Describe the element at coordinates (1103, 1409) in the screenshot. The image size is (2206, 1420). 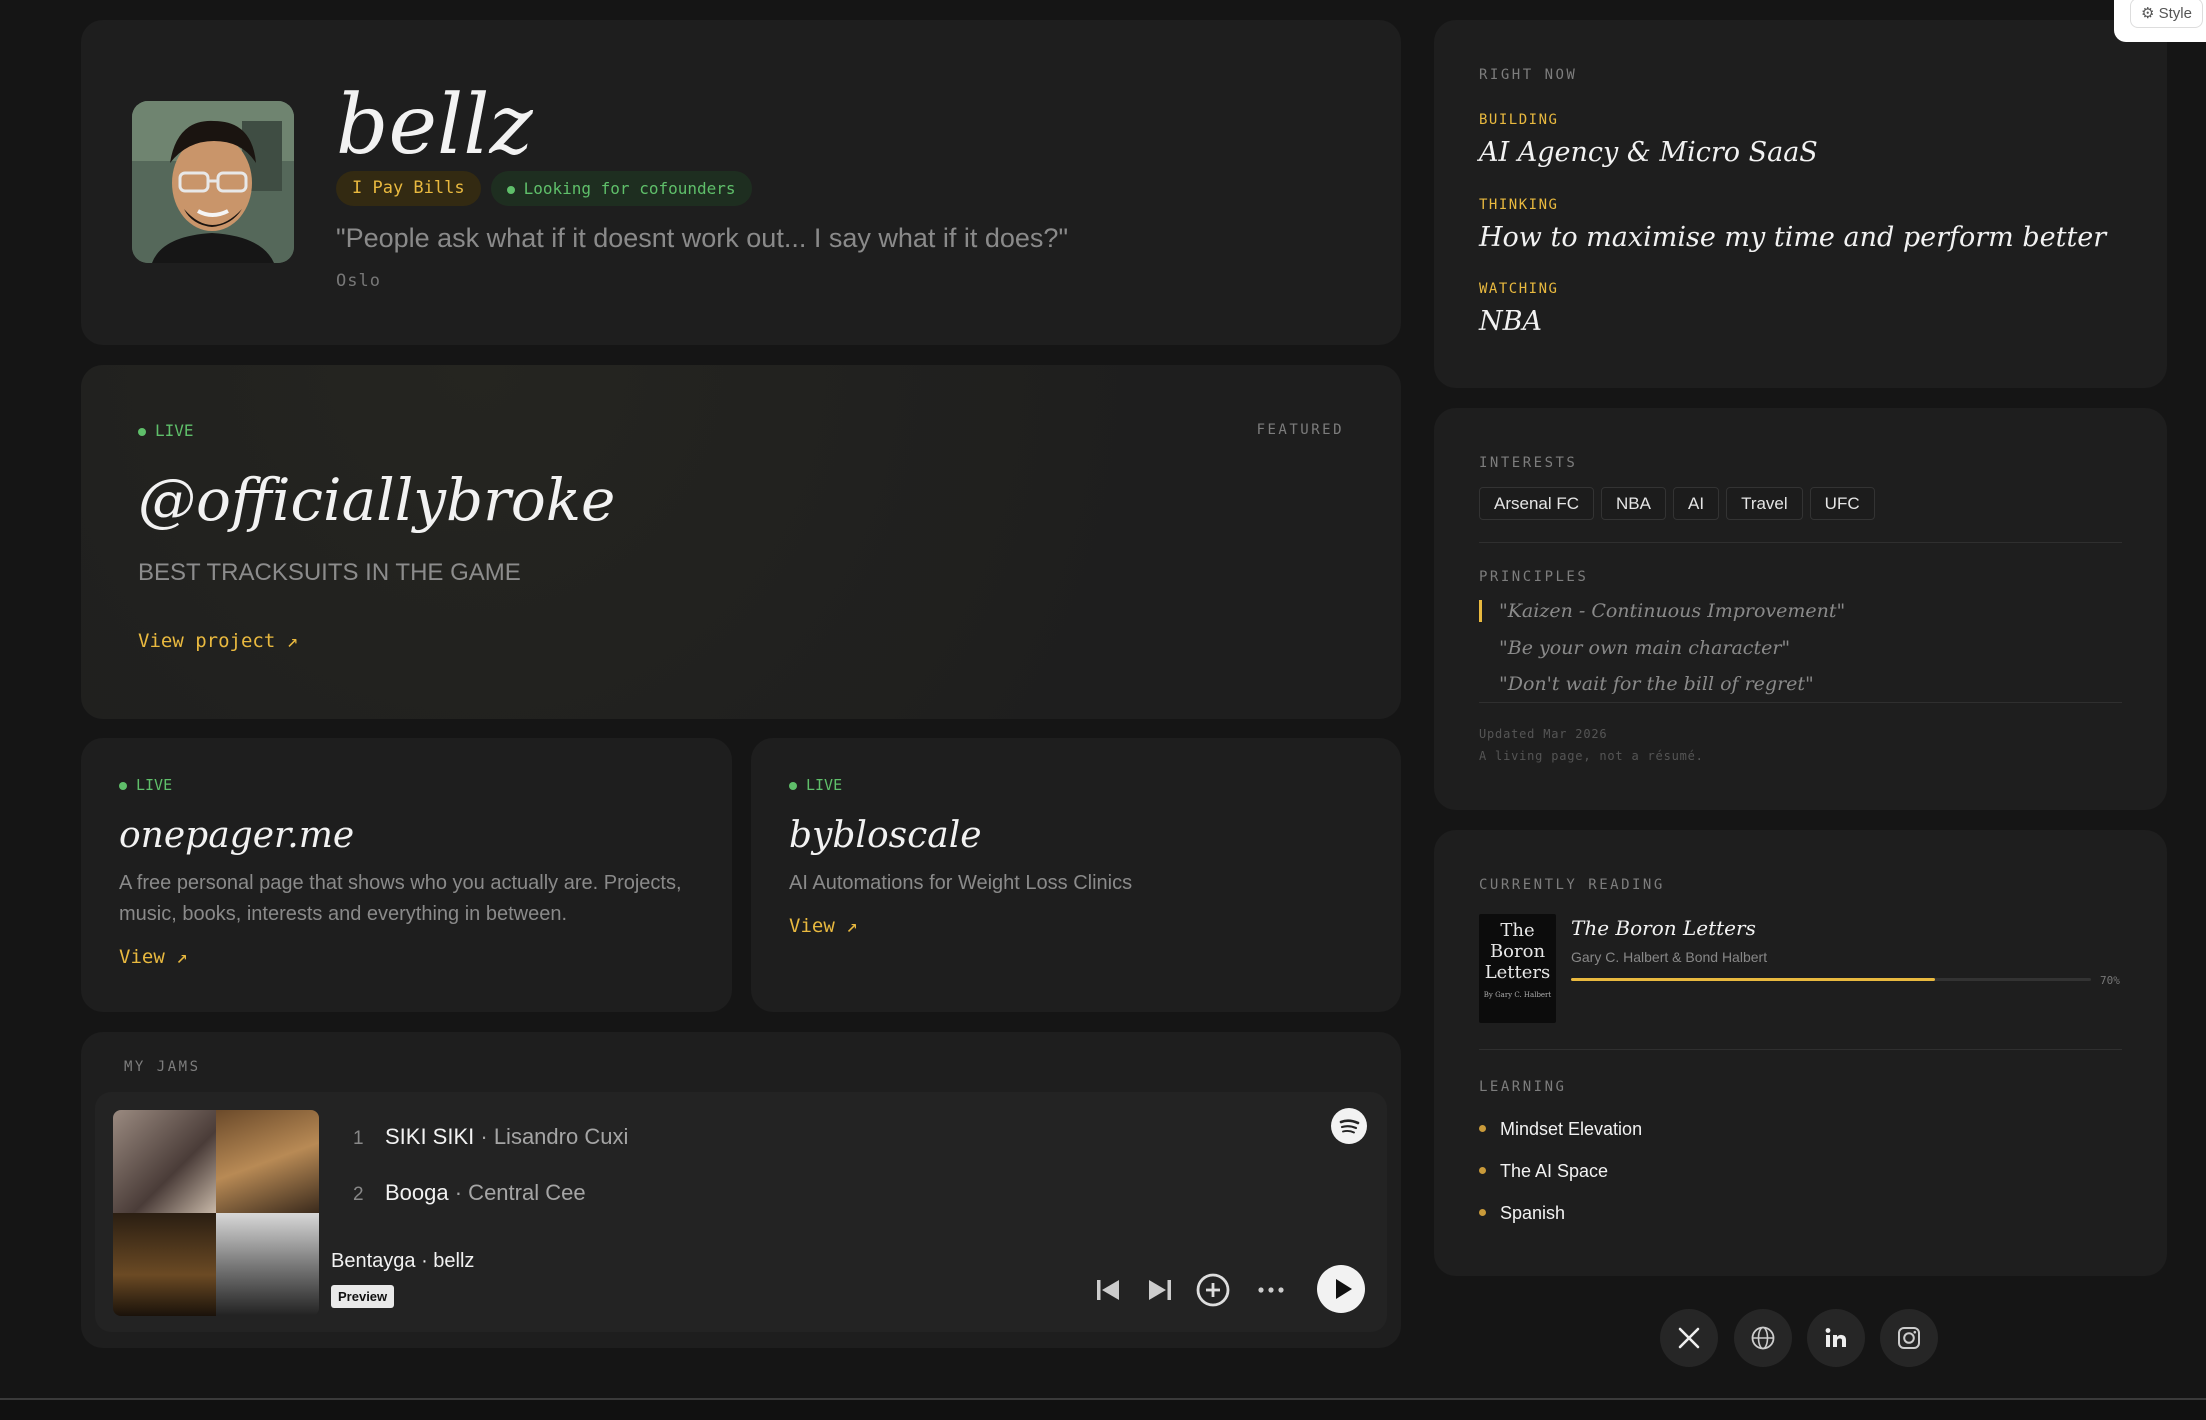
I see `bottom-bar` at that location.